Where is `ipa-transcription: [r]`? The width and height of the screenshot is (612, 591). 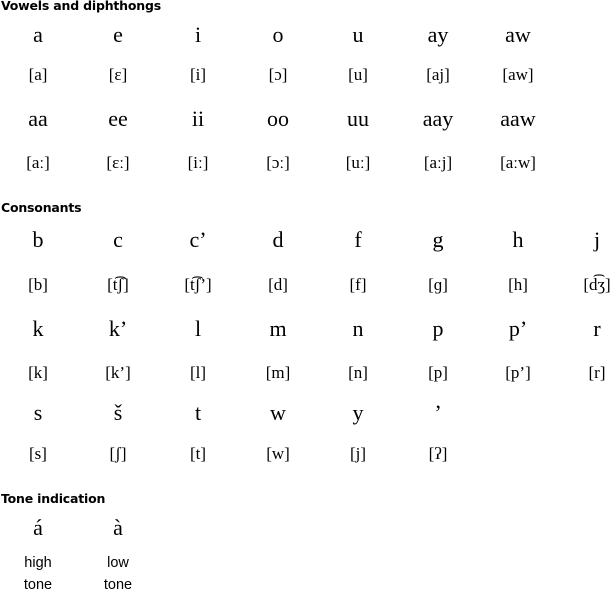
ipa-transcription: [r] is located at coordinates (597, 372).